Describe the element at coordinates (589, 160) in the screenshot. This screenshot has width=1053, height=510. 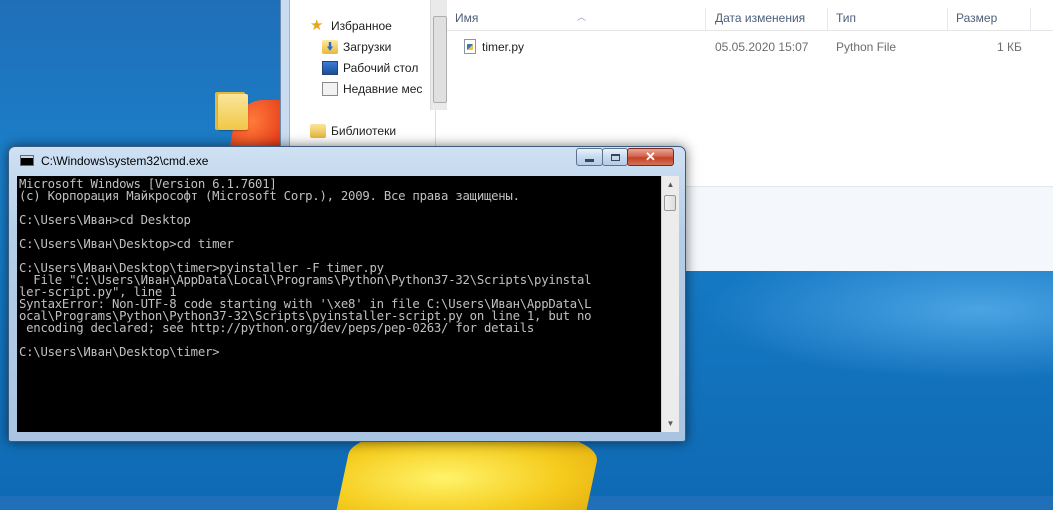
I see `minimize-icon` at that location.